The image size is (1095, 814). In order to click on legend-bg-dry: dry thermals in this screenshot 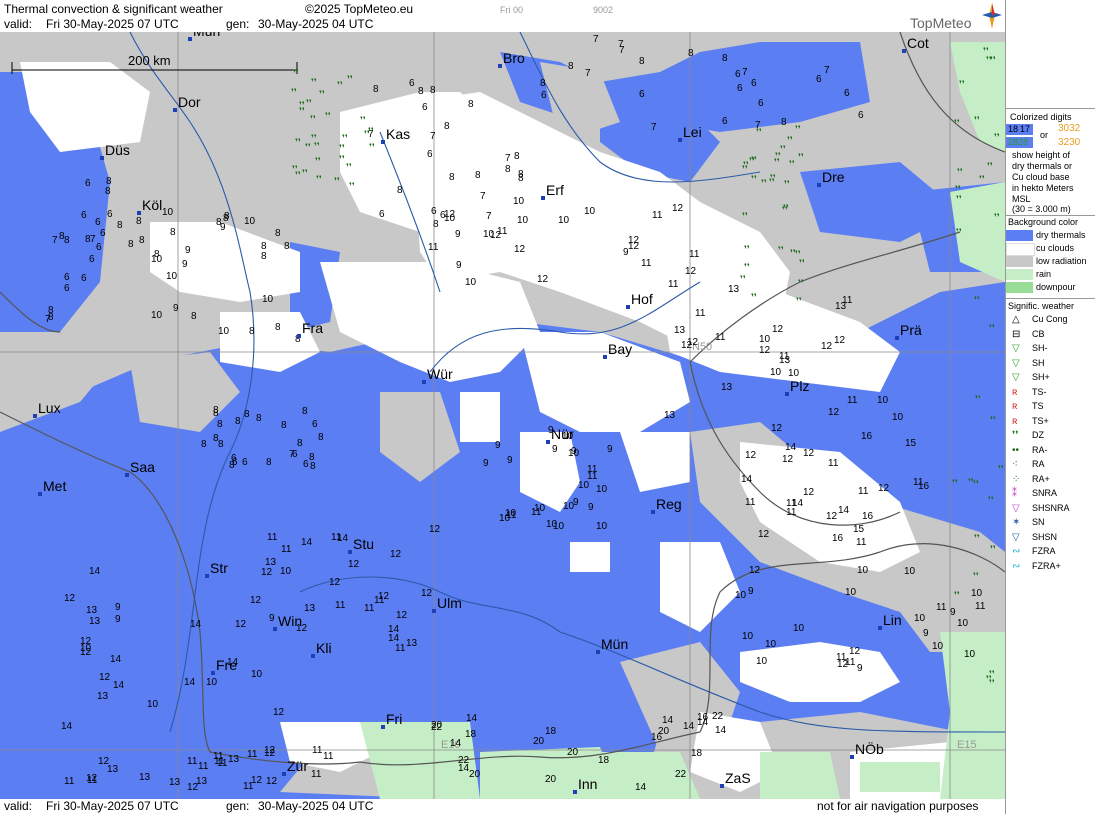, I will do `click(1061, 235)`.